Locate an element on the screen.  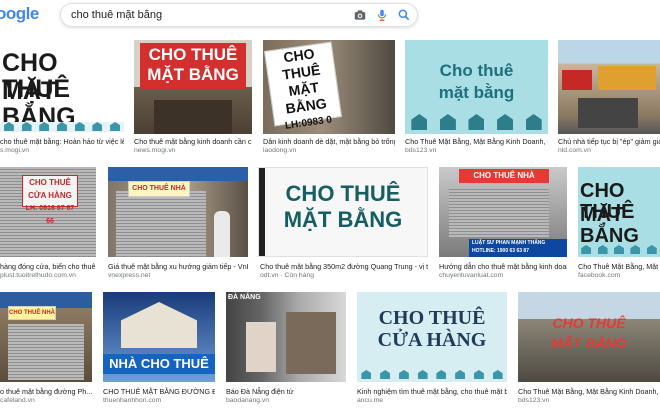
search-input is located at coordinates (206, 15).